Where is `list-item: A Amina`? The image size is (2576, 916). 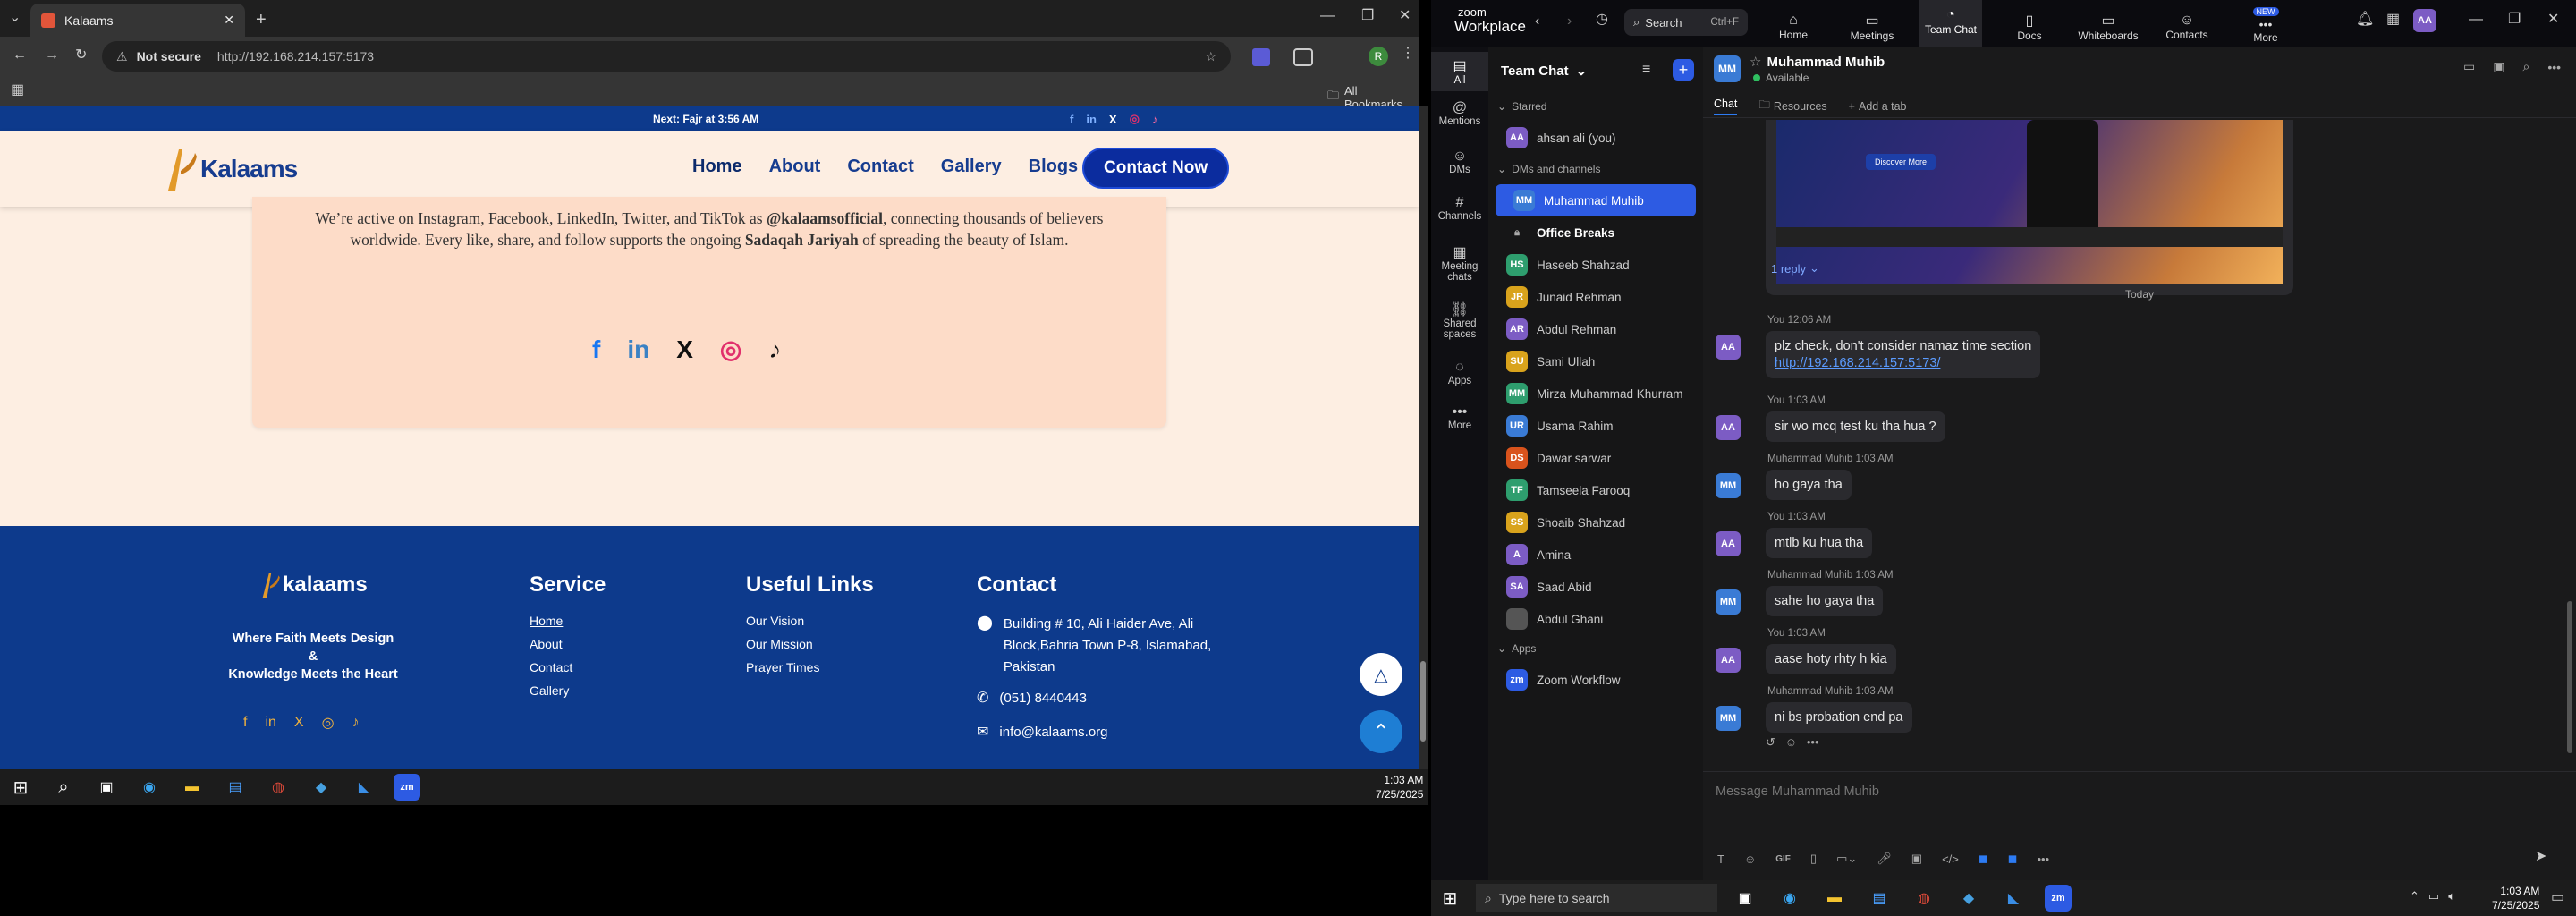 list-item: A Amina is located at coordinates (1595, 555).